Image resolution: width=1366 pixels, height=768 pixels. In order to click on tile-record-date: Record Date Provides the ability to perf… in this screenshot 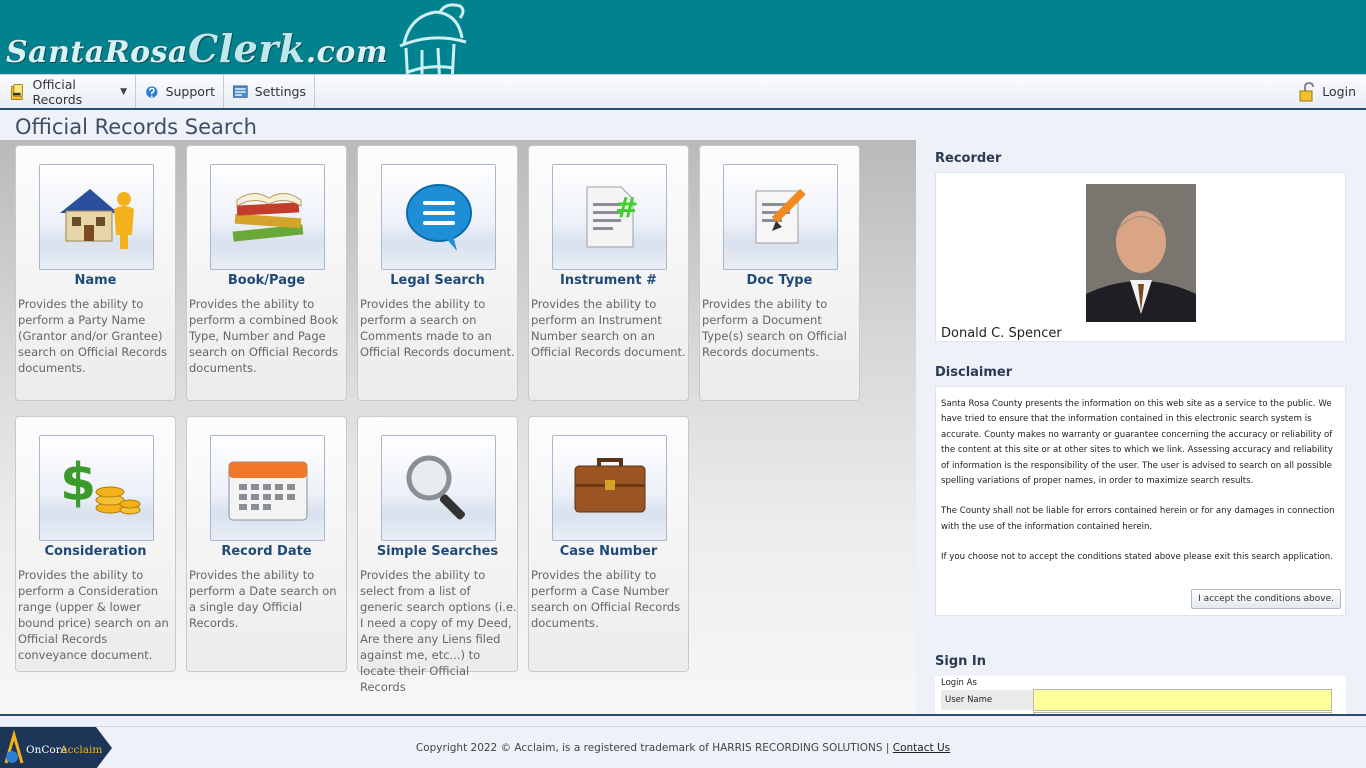, I will do `click(266, 544)`.